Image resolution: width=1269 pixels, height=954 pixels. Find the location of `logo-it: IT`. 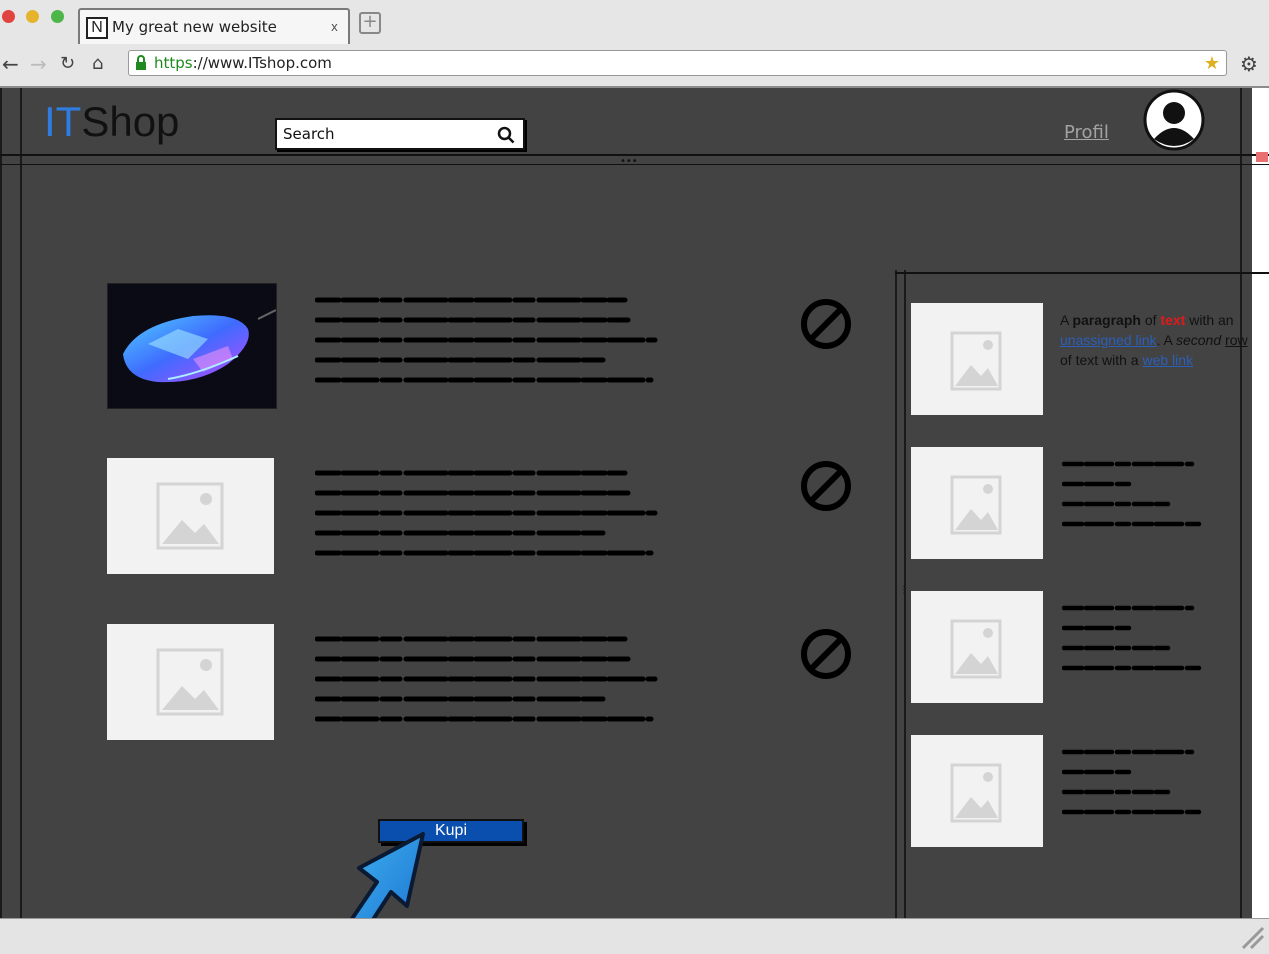

logo-it: IT is located at coordinates (63, 121).